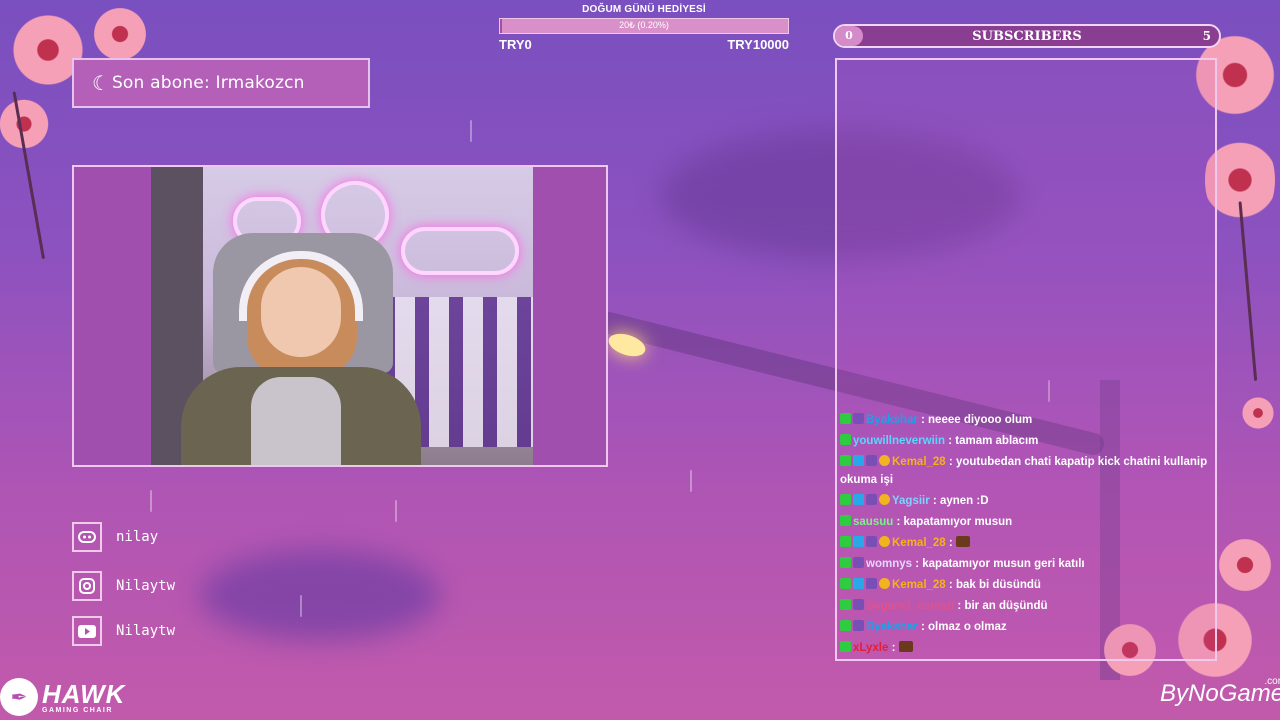 Image resolution: width=1280 pixels, height=720 pixels. What do you see at coordinates (758, 44) in the screenshot?
I see `goal-end-amount: TRY10000` at bounding box center [758, 44].